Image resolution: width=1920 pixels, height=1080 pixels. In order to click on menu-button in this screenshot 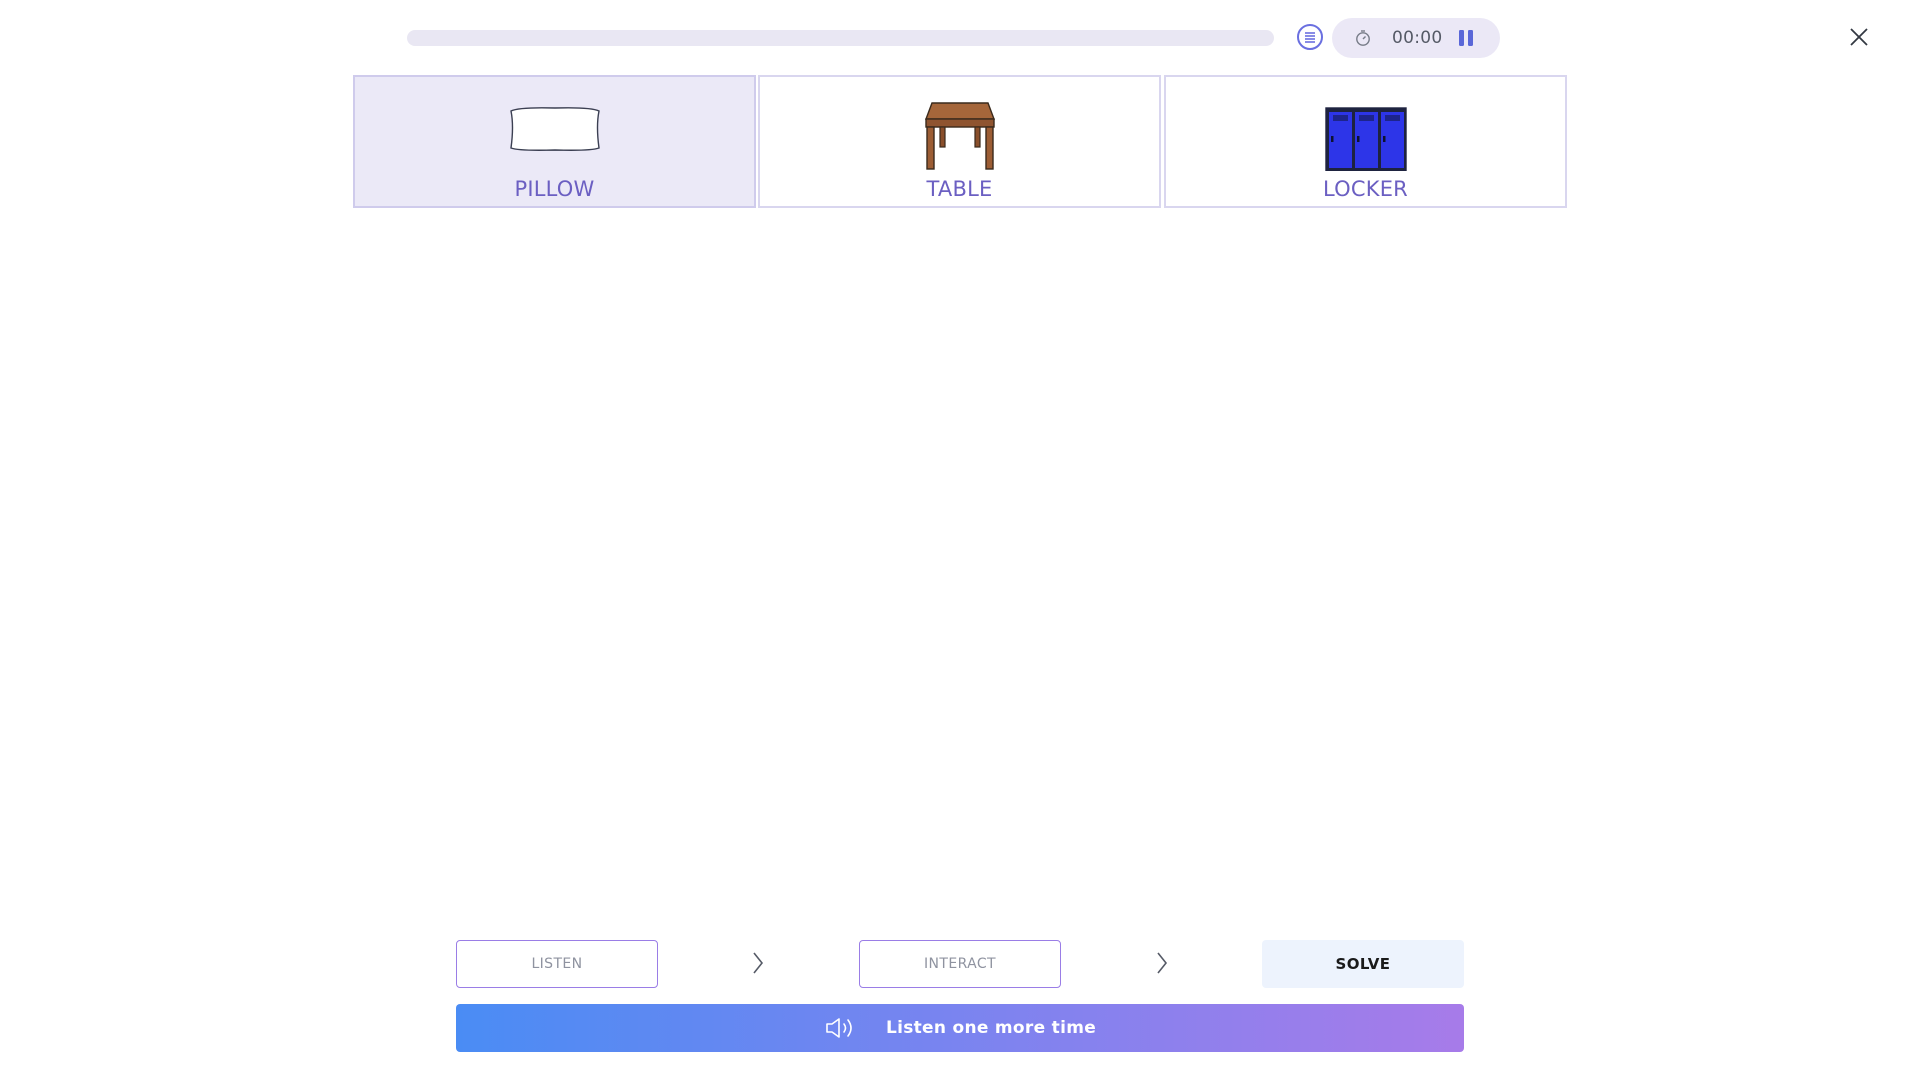, I will do `click(1310, 37)`.